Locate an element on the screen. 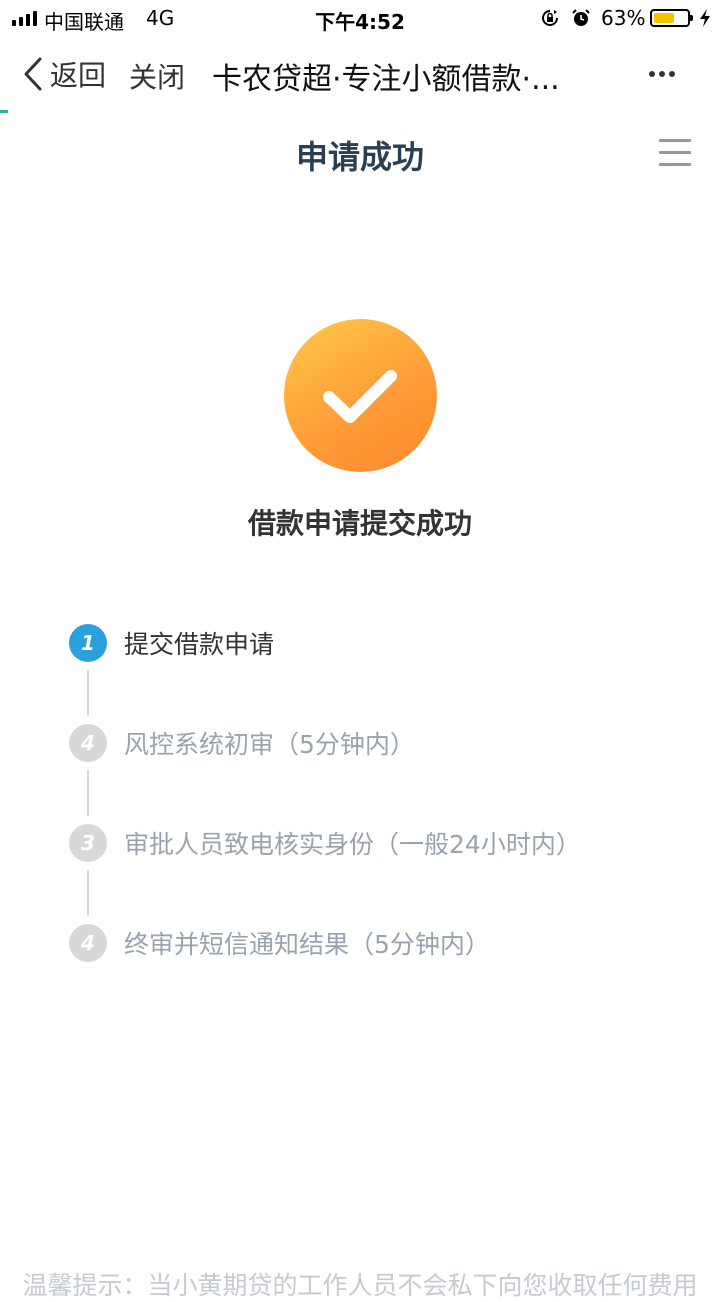 The height and width of the screenshot is (1302, 720). page-header: 申请成功 is located at coordinates (360, 155).